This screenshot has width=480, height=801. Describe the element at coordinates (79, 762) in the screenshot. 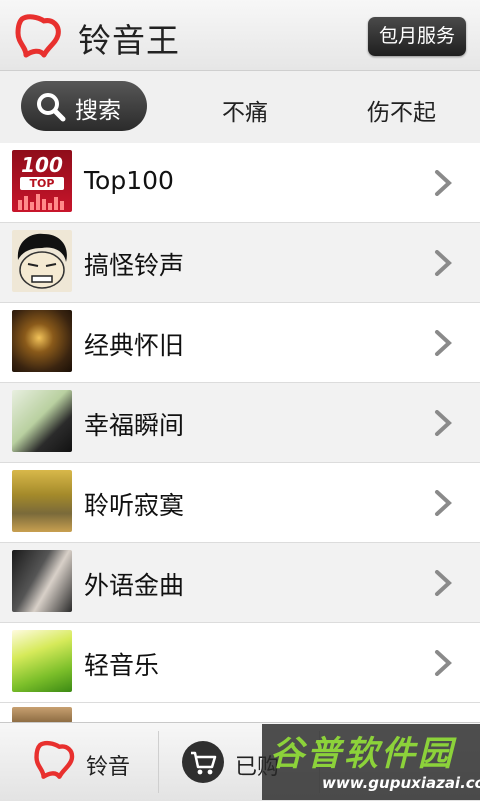

I see `nav-ringtone: 铃音` at that location.